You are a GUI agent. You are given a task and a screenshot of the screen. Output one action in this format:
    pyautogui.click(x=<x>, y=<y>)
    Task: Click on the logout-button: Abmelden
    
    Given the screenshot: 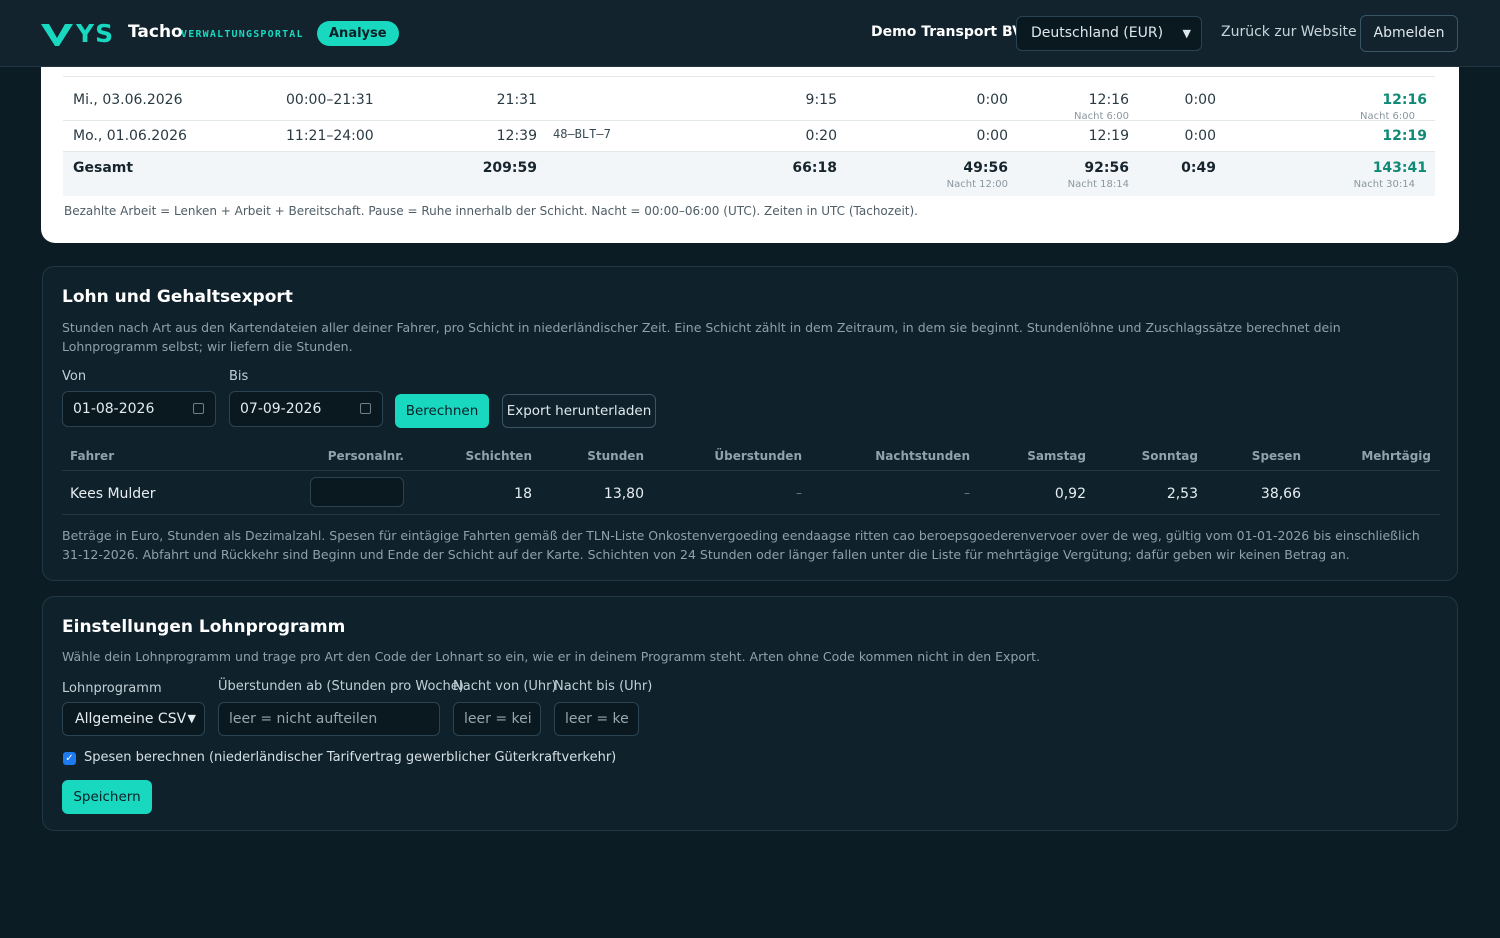 What is the action you would take?
    pyautogui.click(x=1409, y=33)
    